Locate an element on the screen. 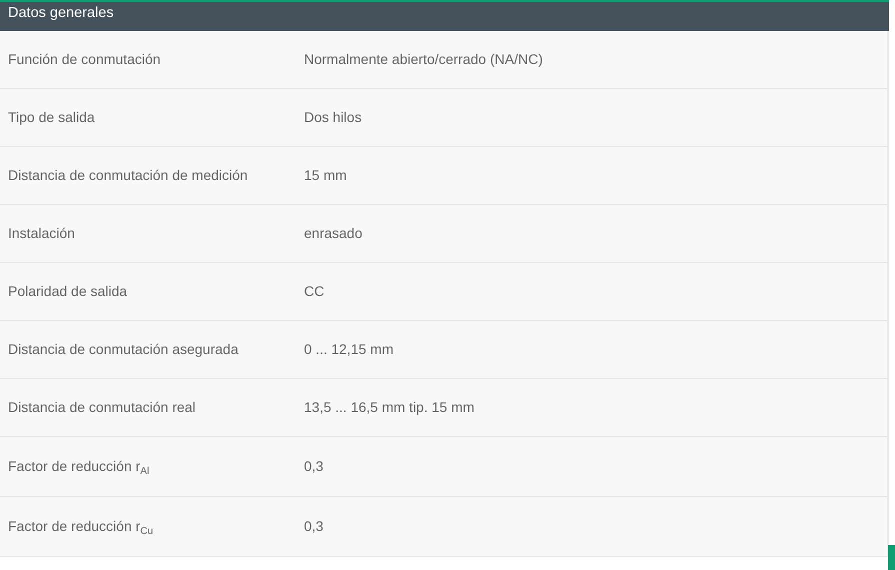  section-title: Datos generales is located at coordinates (61, 13).